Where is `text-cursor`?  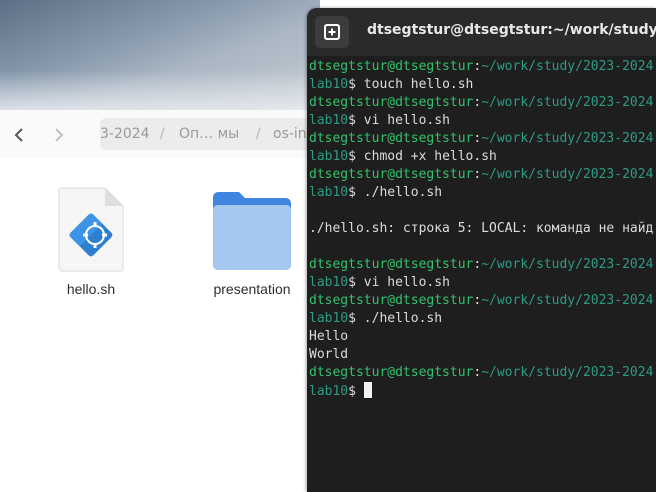 text-cursor is located at coordinates (367, 390).